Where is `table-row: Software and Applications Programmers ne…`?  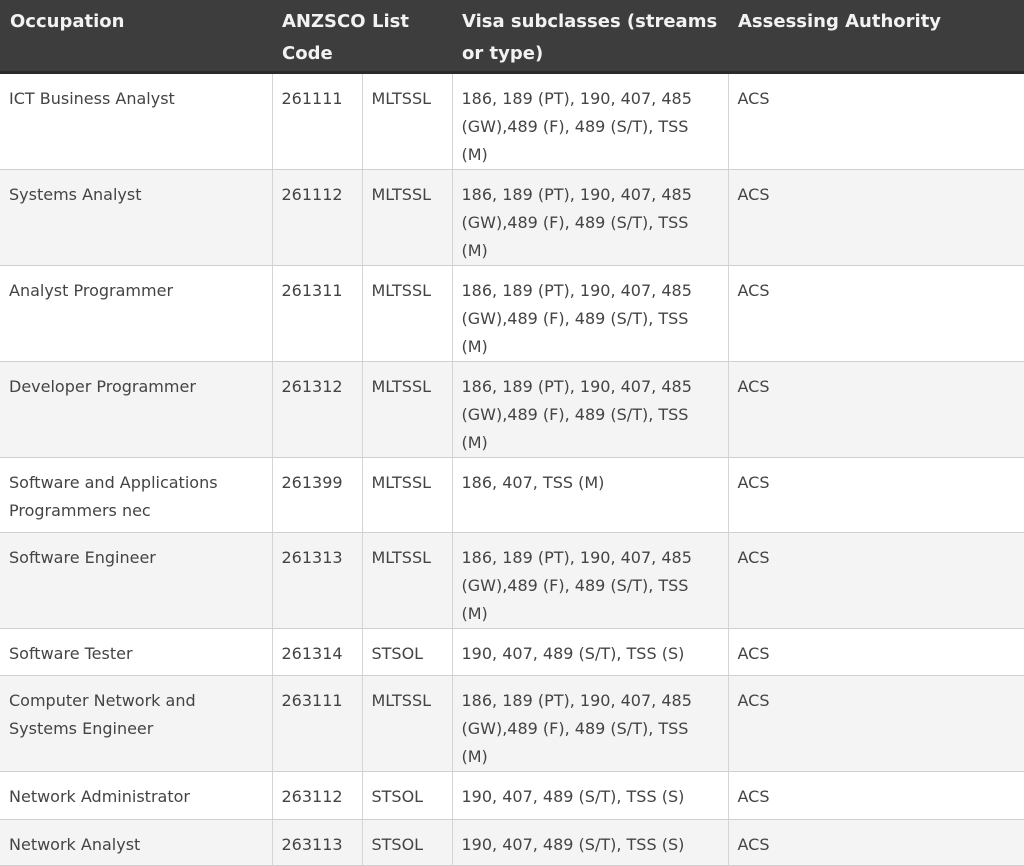
table-row: Software and Applications Programmers ne… is located at coordinates (512, 495).